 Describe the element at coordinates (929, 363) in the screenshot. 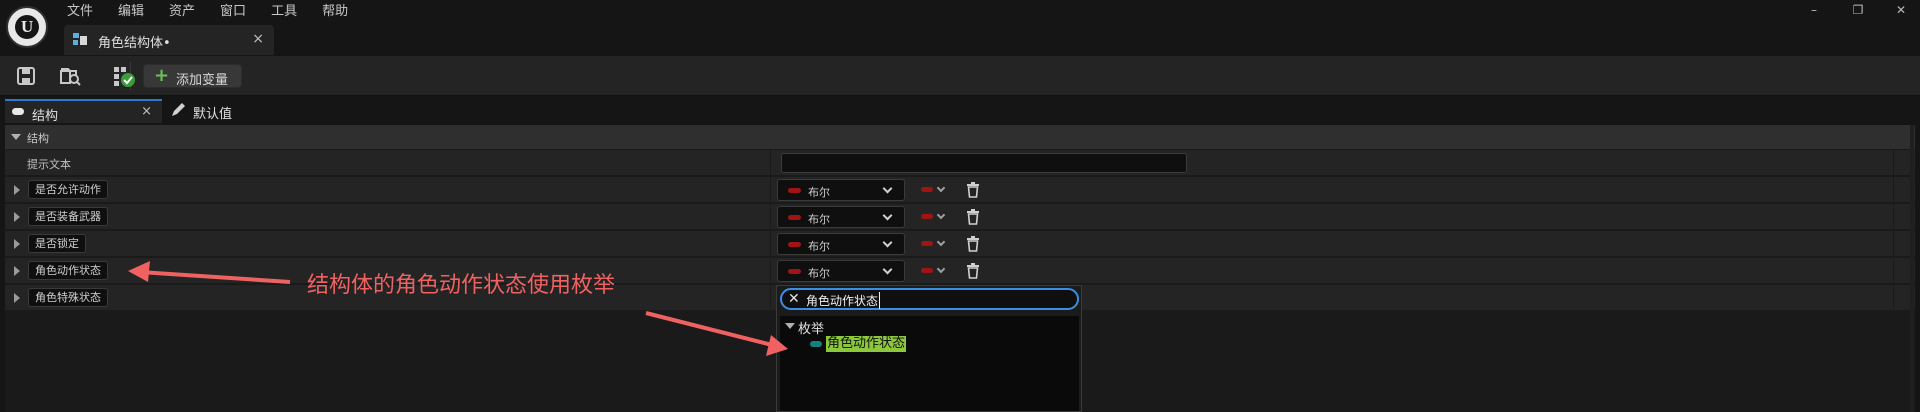

I see `type-list: 枚举 角色动作状态` at that location.